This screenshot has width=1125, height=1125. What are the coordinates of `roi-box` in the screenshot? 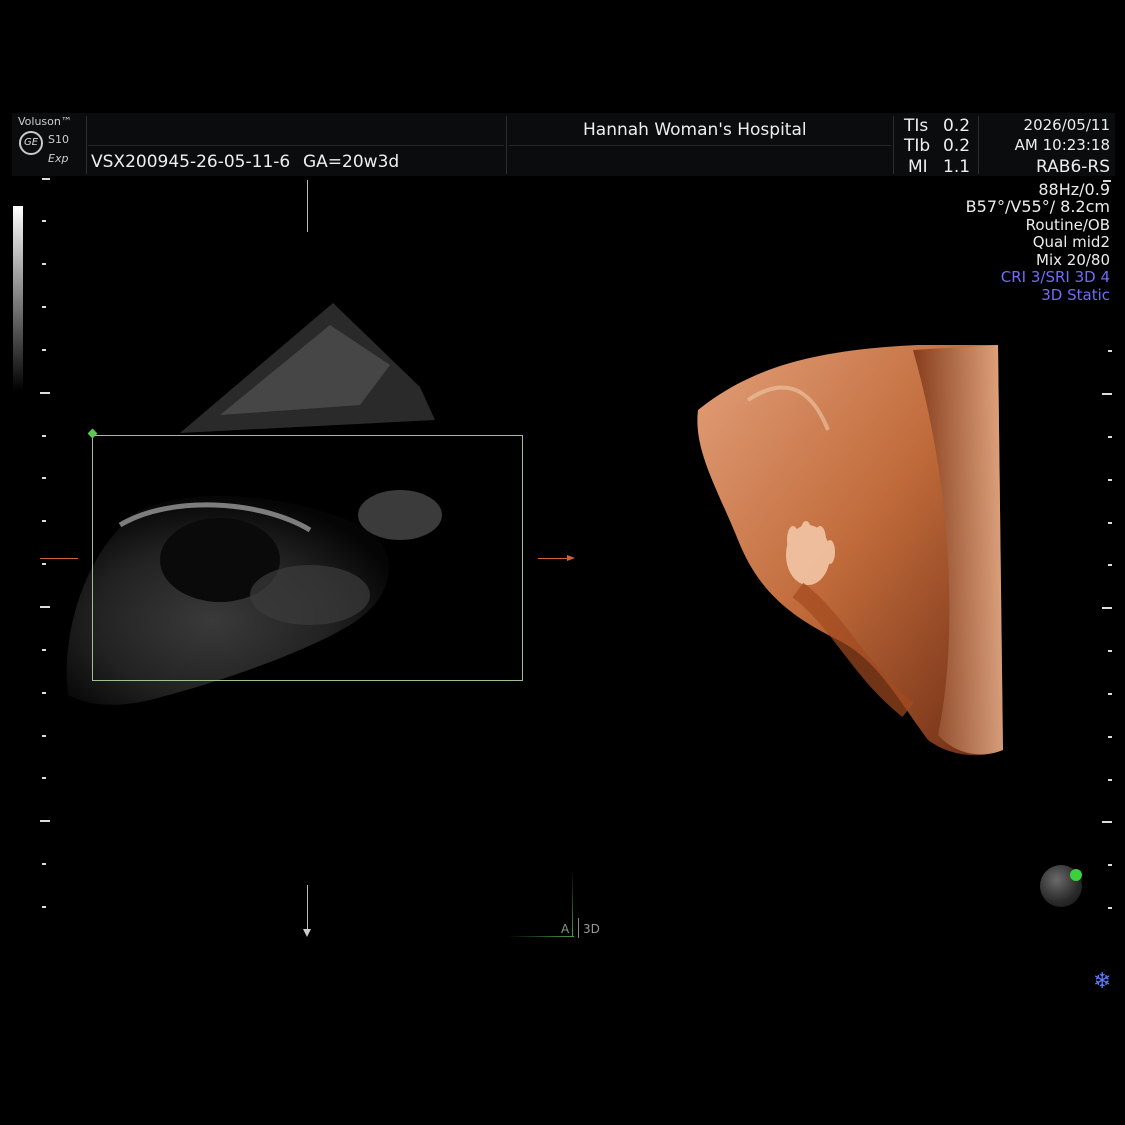 It's located at (307, 558).